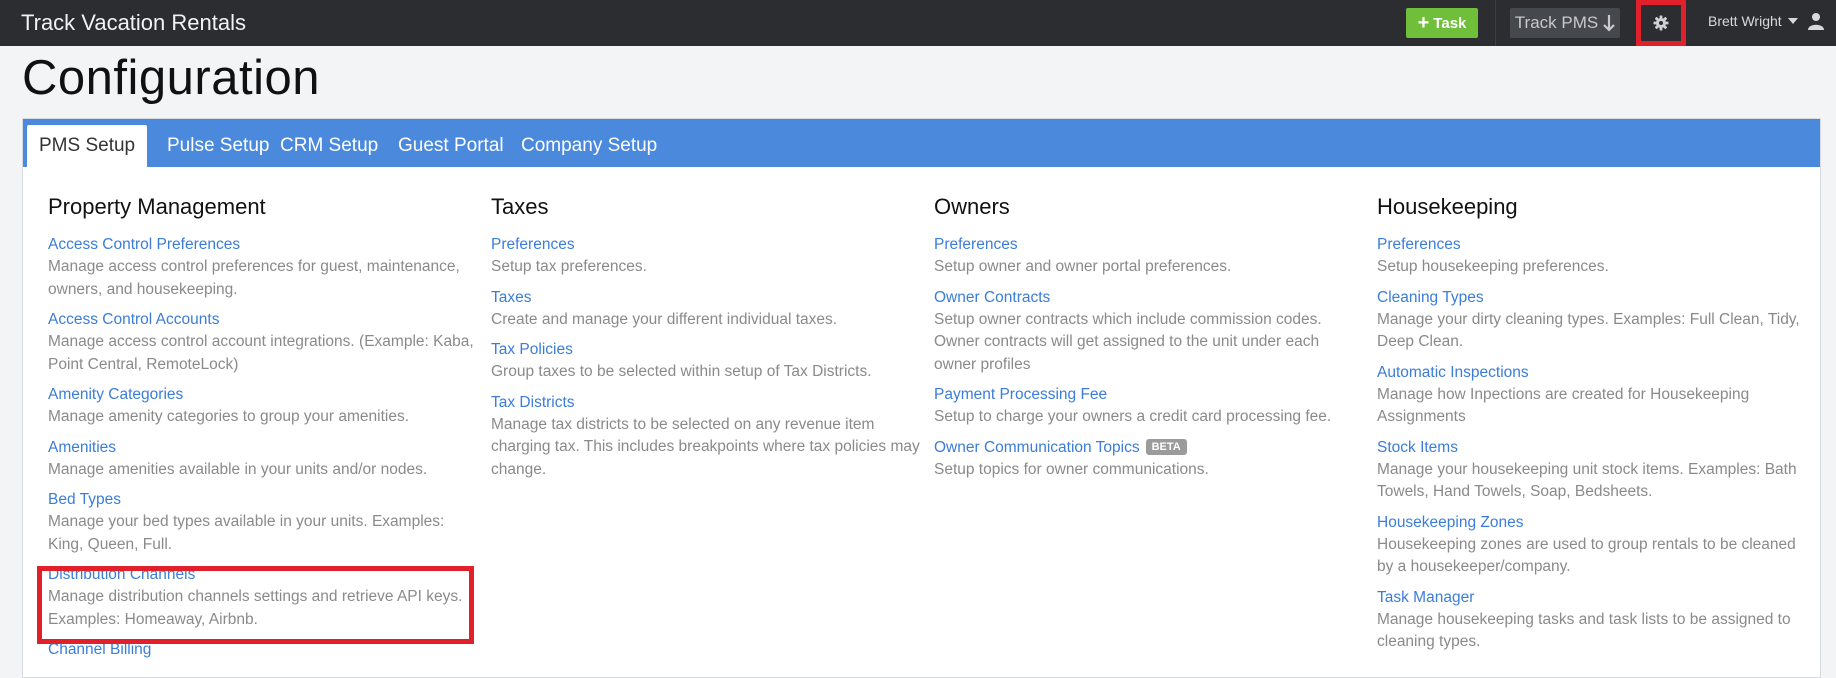 This screenshot has width=1836, height=678. Describe the element at coordinates (451, 146) in the screenshot. I see `tab-guest-portal: Guest Portal` at that location.